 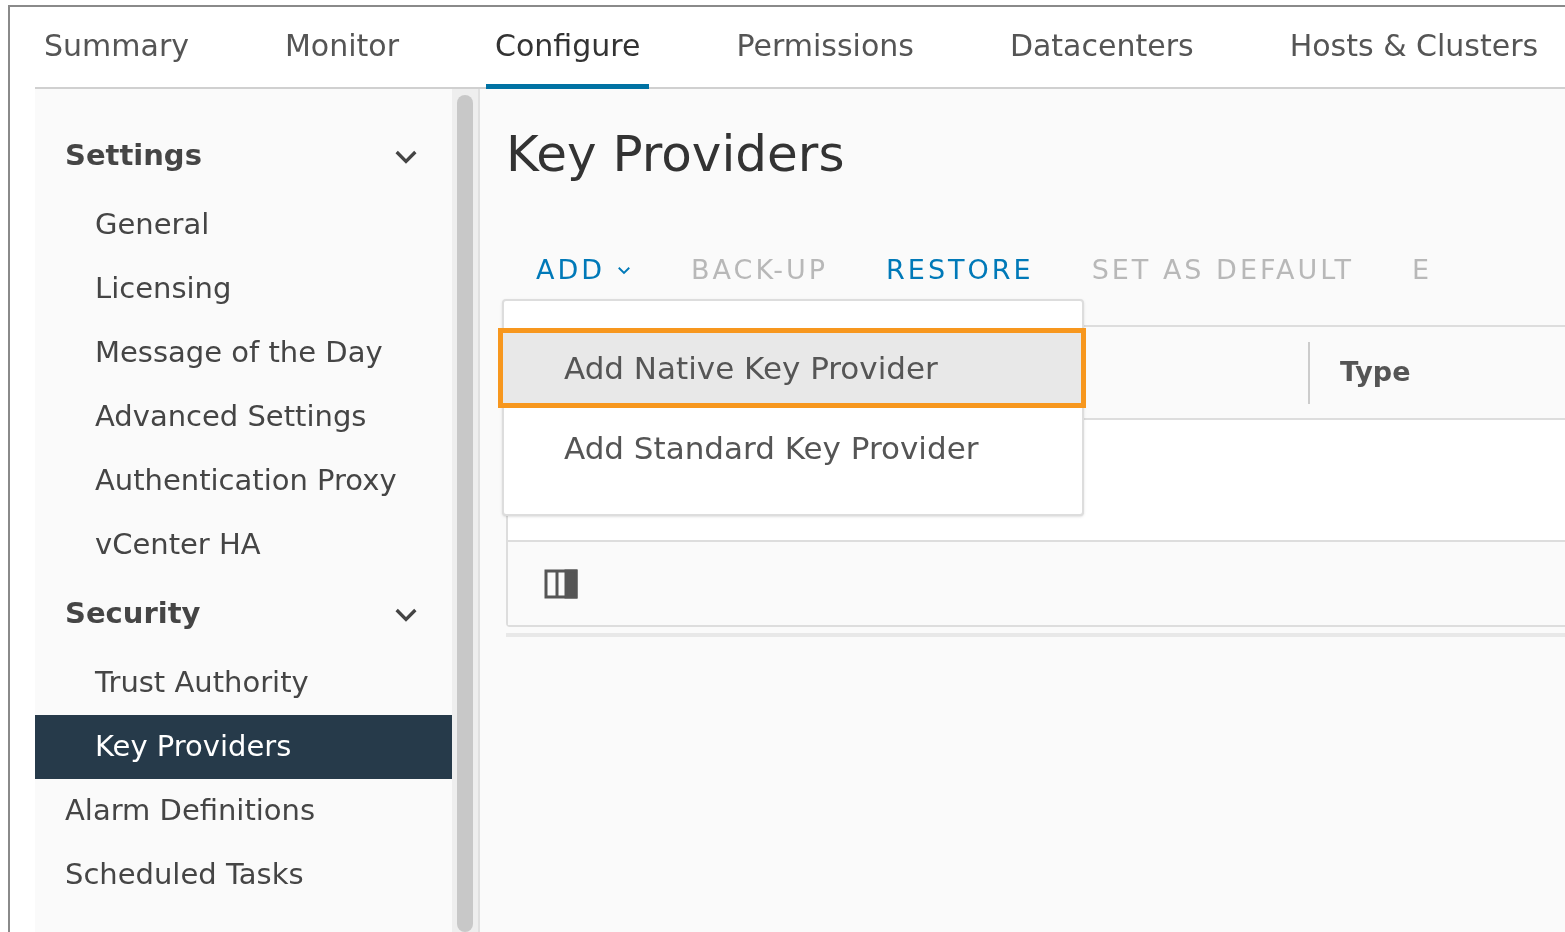 I want to click on page-title: Key Providers, so click(x=676, y=154).